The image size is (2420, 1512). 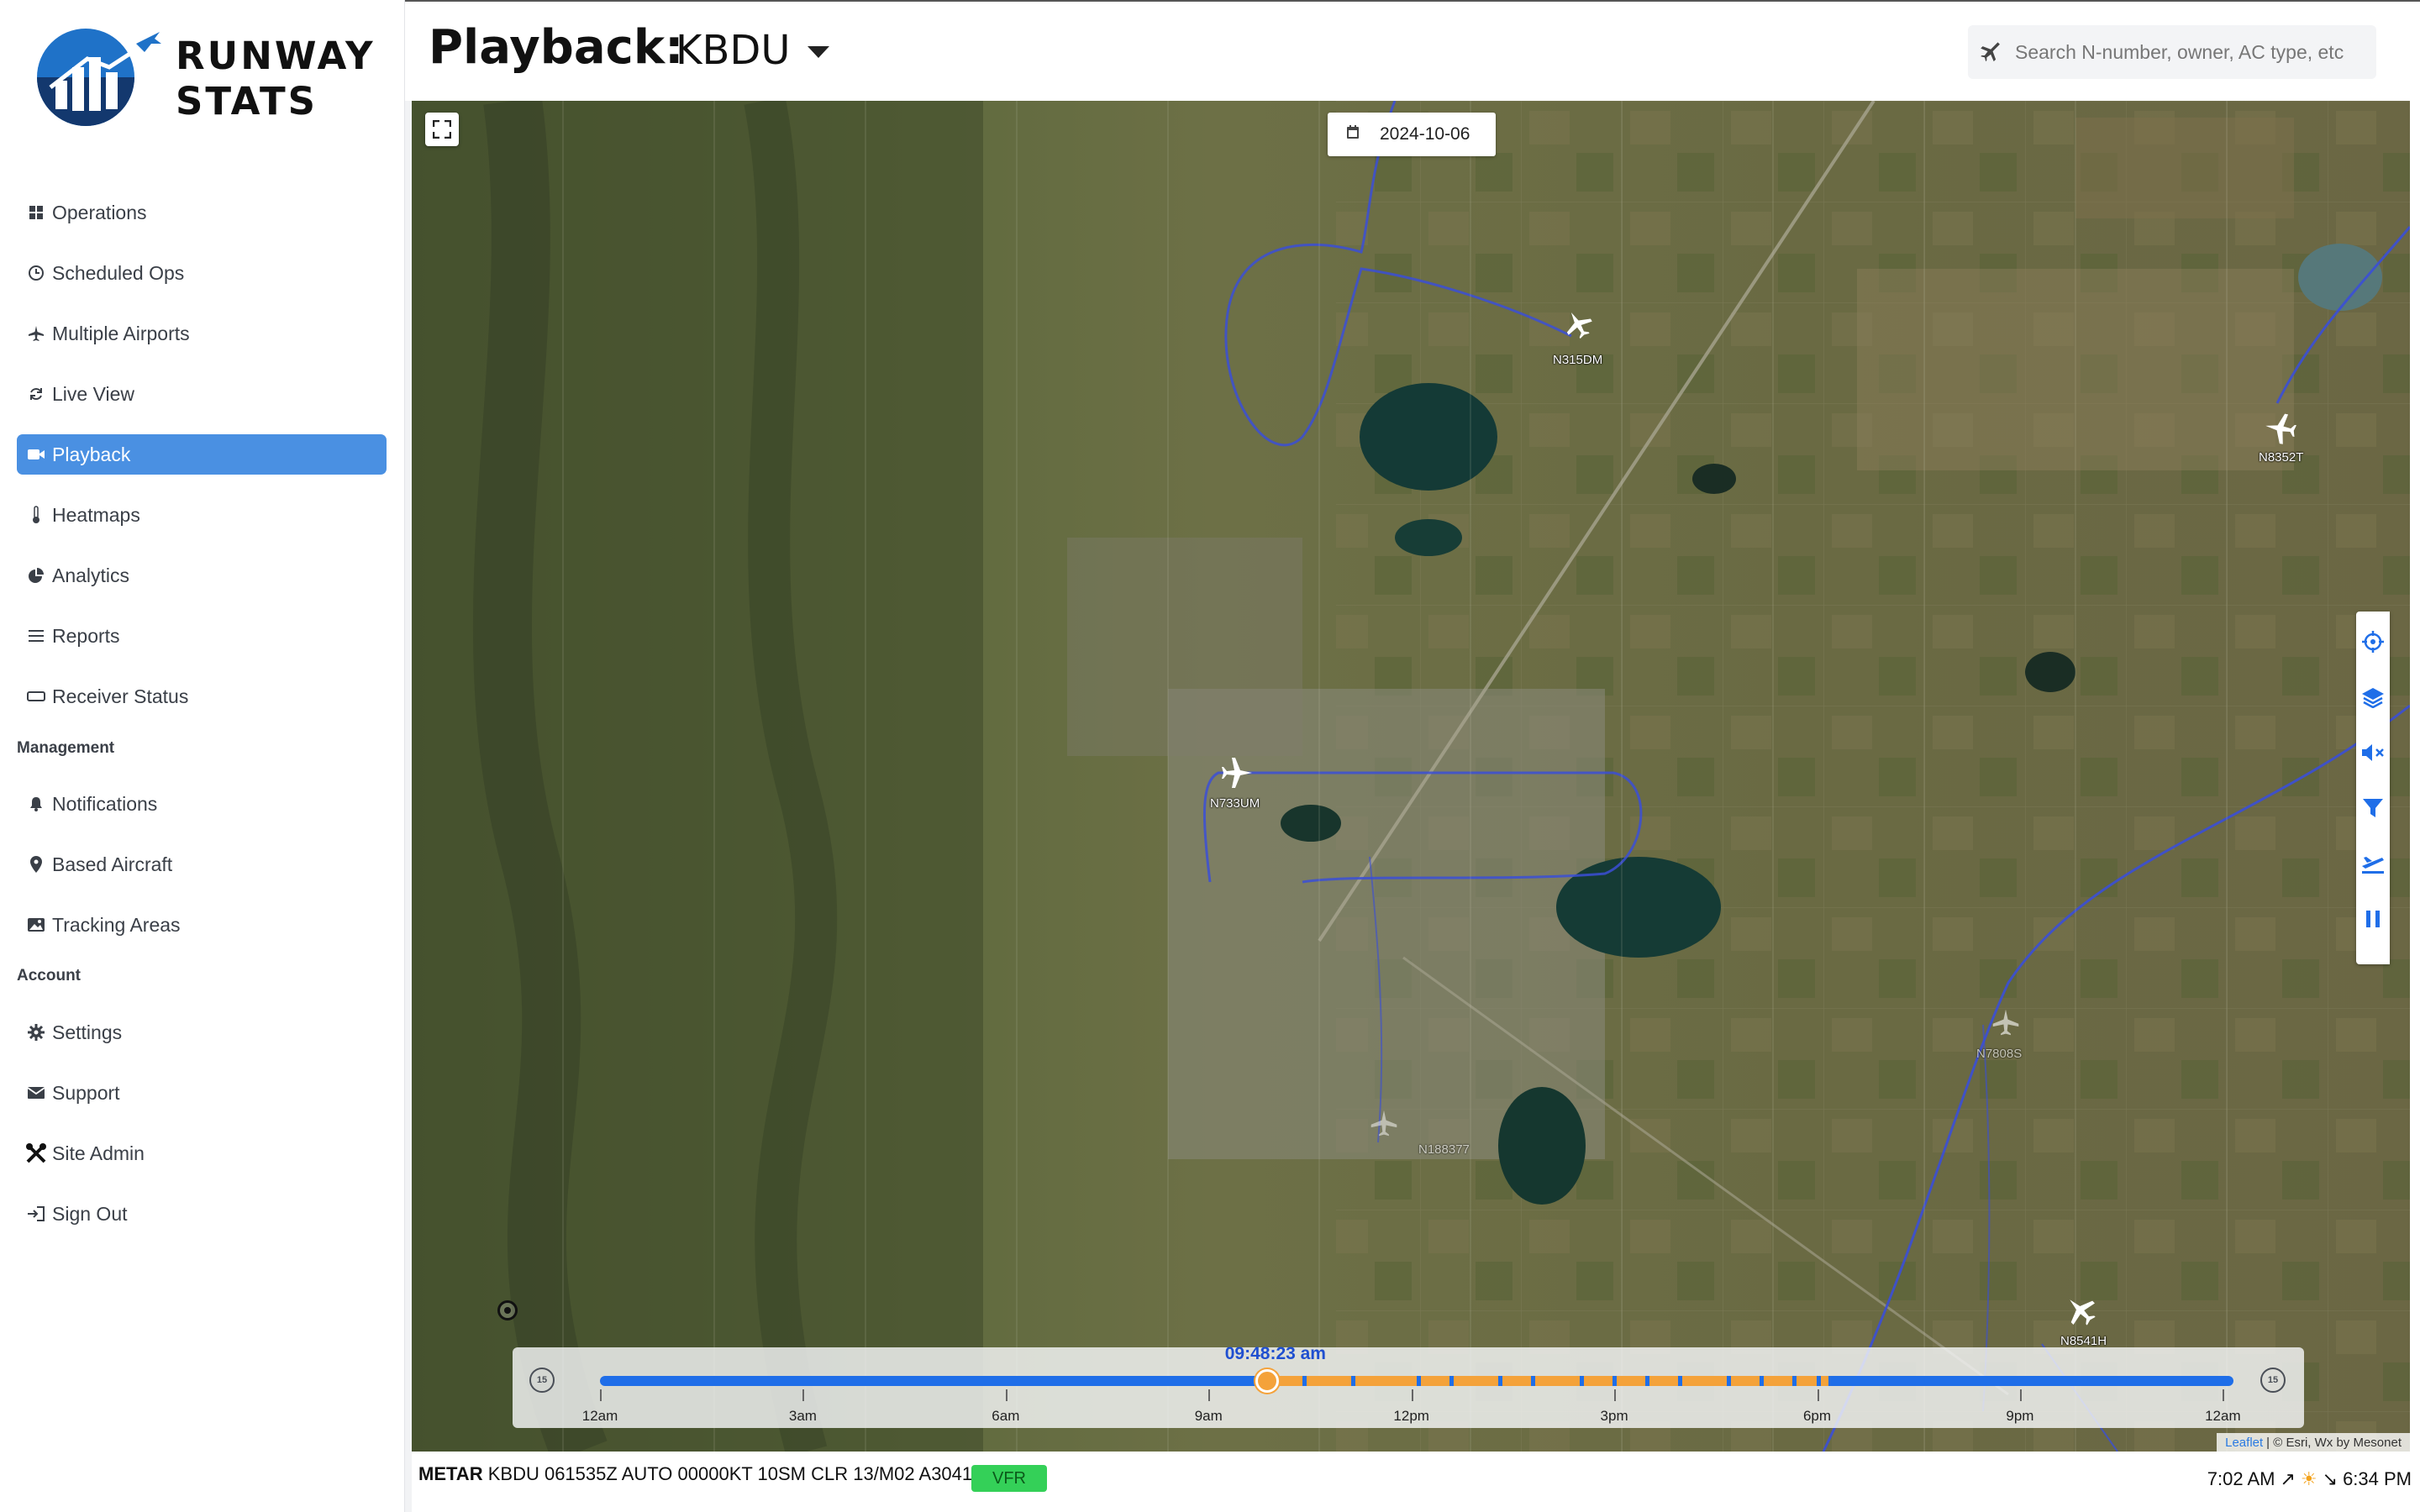 What do you see at coordinates (1999, 1054) in the screenshot?
I see `aircraft-label: N7808S` at bounding box center [1999, 1054].